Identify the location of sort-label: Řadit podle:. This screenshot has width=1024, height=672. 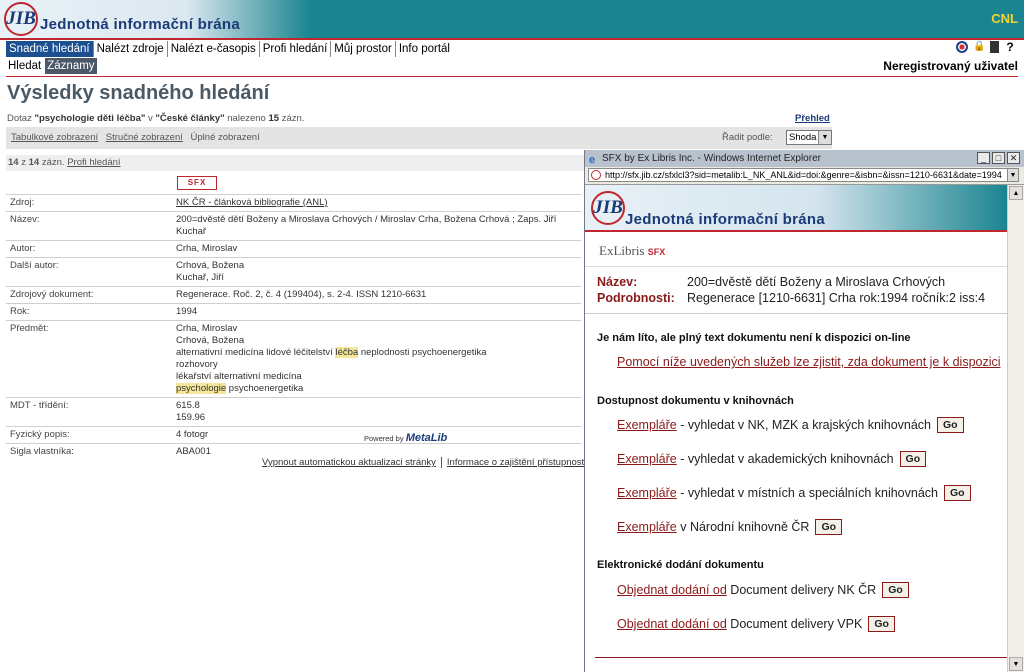
(747, 137).